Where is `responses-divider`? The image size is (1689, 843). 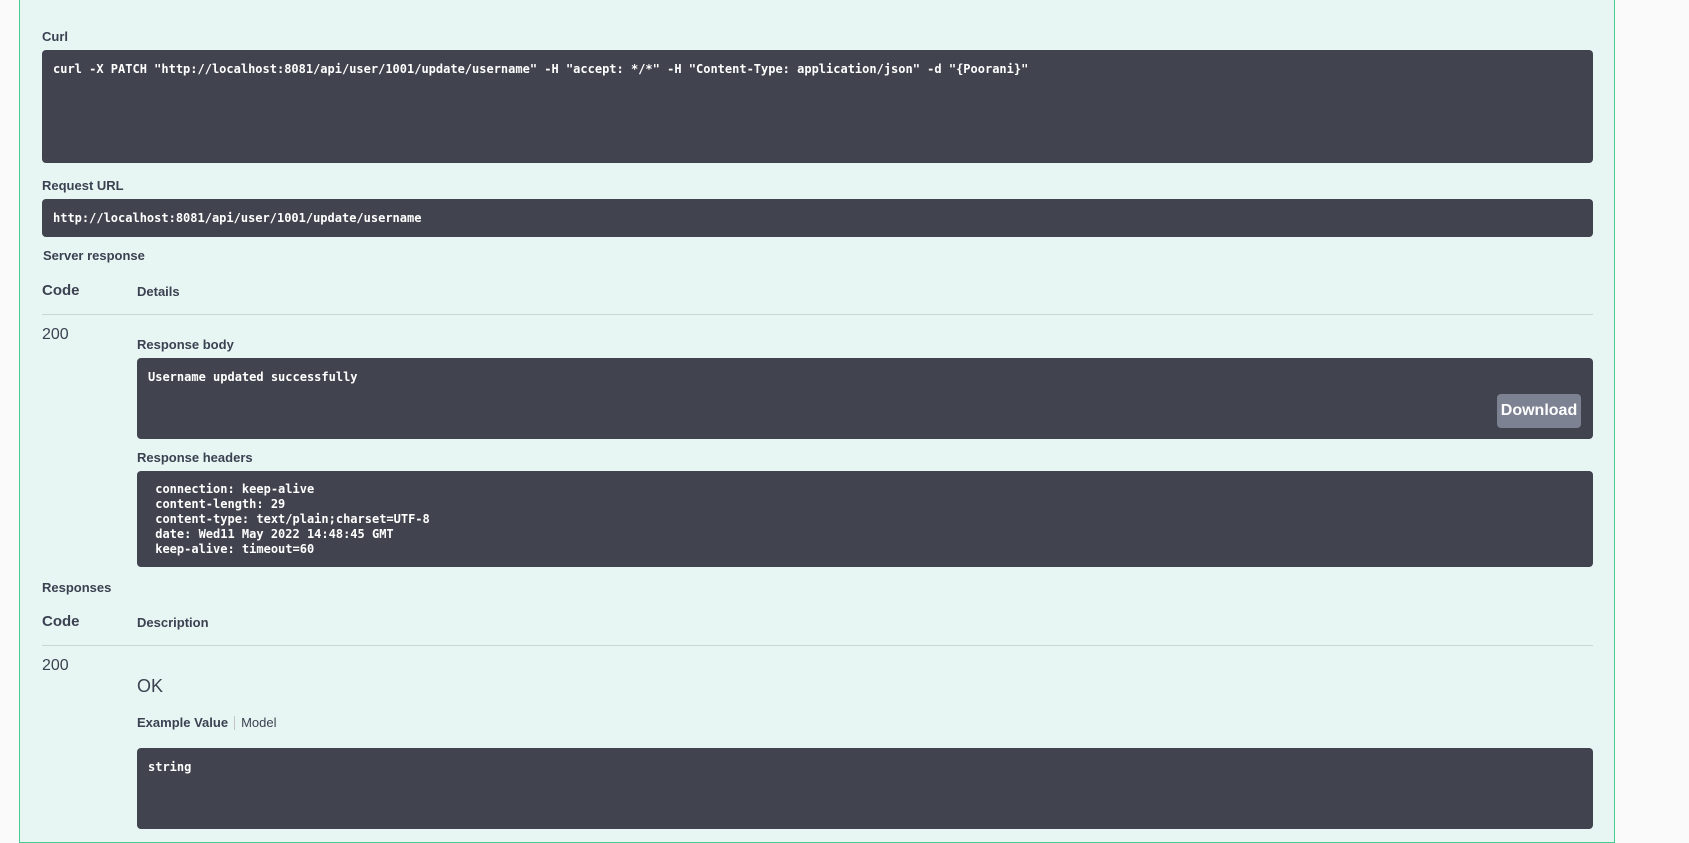 responses-divider is located at coordinates (817, 645).